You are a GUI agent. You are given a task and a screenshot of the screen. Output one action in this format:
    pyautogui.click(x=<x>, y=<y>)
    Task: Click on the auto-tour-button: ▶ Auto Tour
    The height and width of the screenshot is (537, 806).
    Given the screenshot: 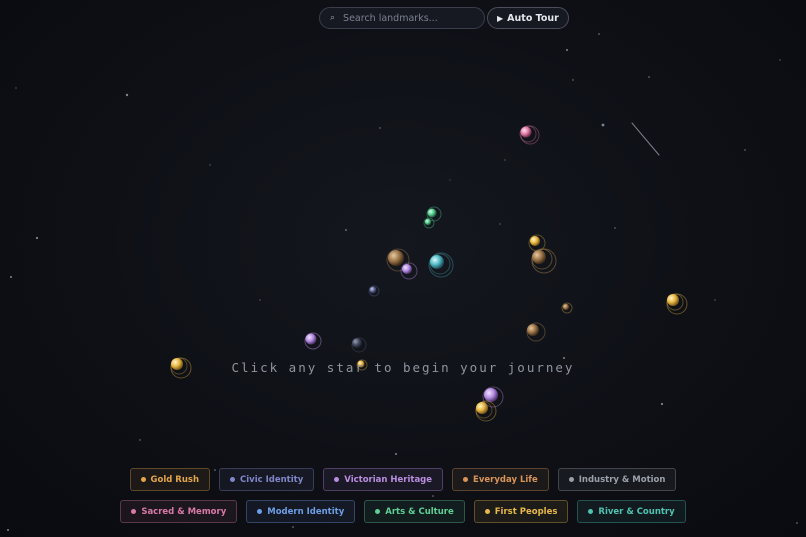 What is the action you would take?
    pyautogui.click(x=528, y=18)
    